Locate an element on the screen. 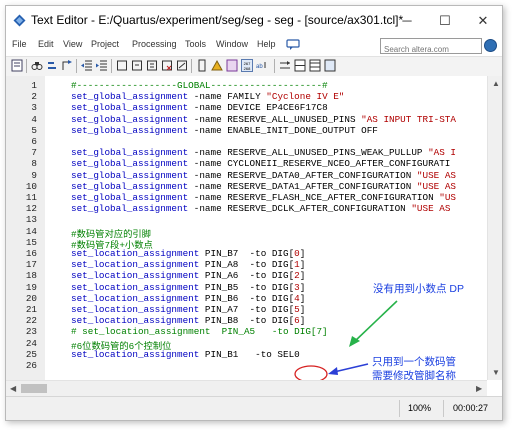  insert-block-comment-icon is located at coordinates (152, 65).